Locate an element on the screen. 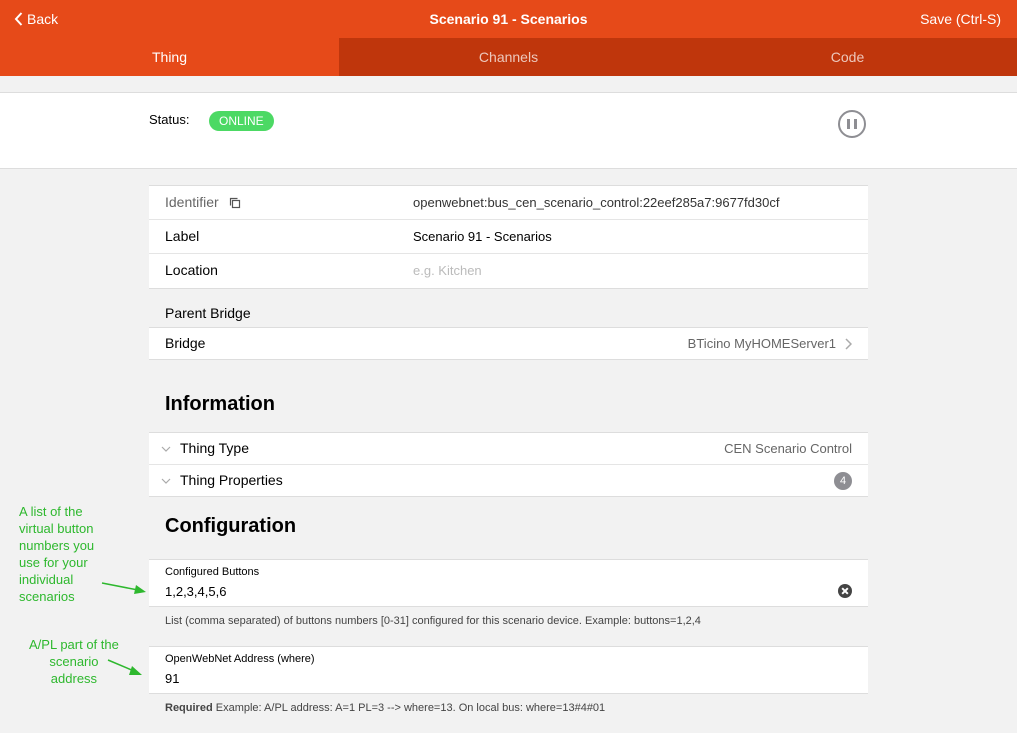 This screenshot has width=1017, height=733. page-title: Scenario 91 - Scenarios is located at coordinates (508, 19).